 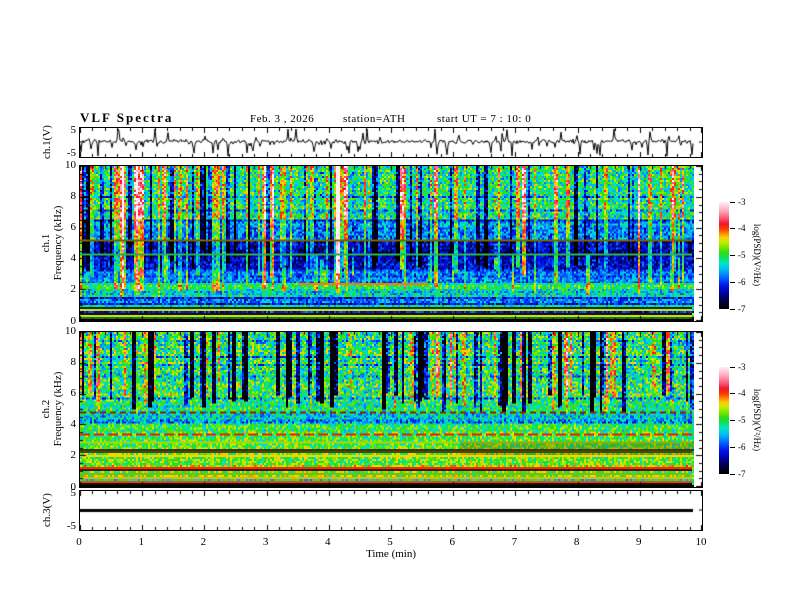 I want to click on ch2-colorbar-label: log(PSD)(V²/Hz), so click(x=757, y=420).